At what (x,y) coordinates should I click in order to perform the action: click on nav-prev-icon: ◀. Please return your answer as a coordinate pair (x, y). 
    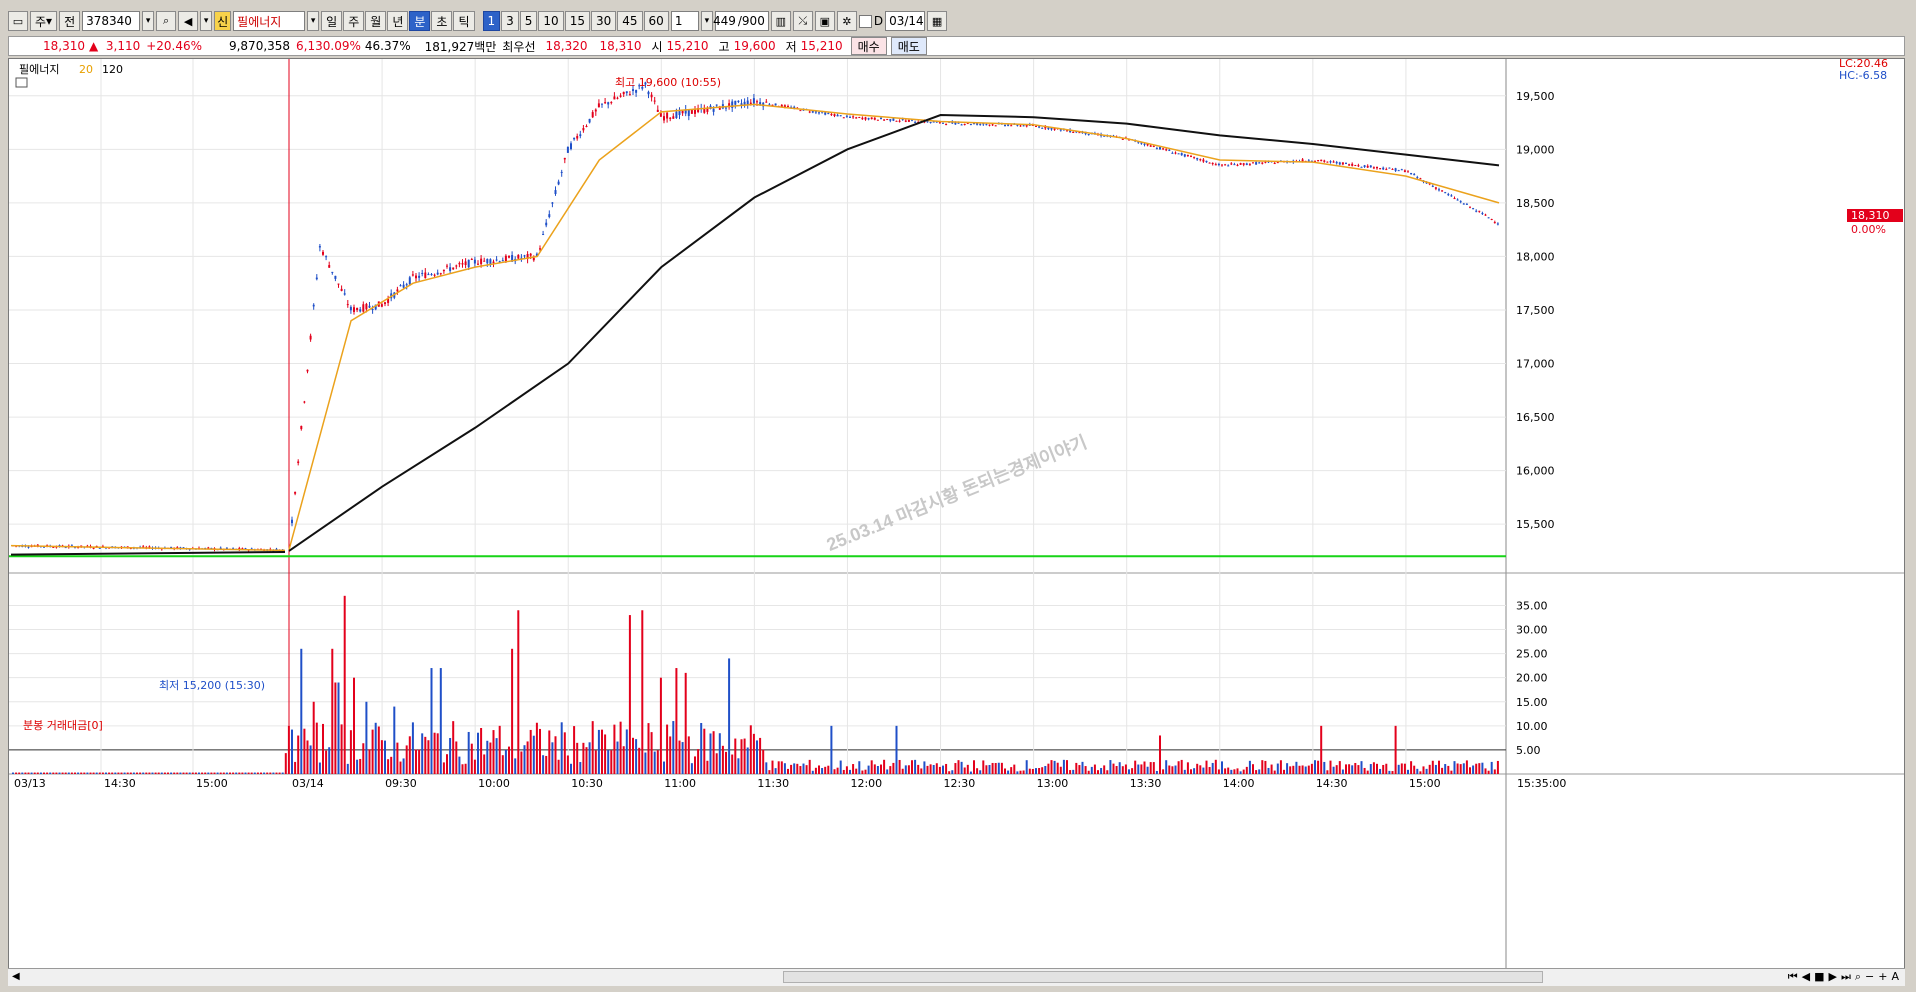
    Looking at the image, I should click on (1806, 977).